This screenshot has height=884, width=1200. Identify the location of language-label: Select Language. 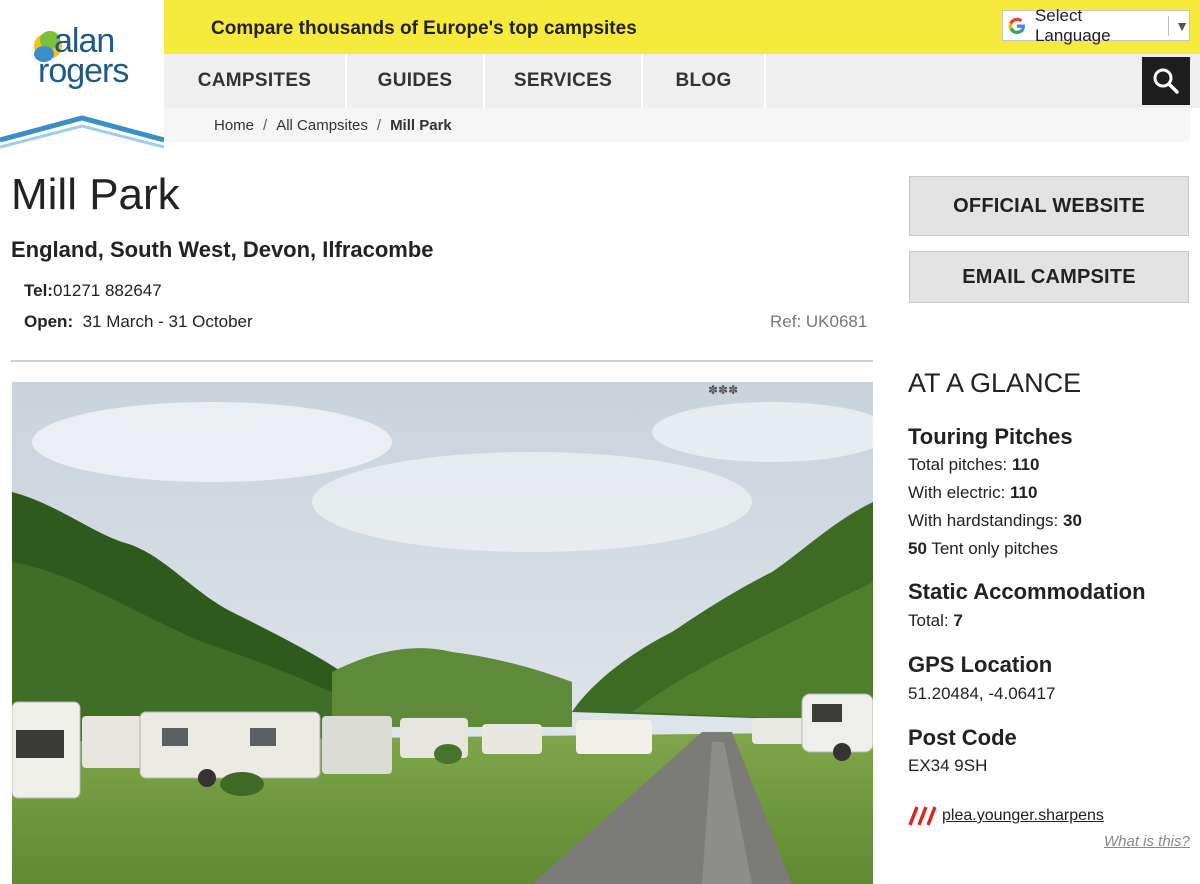
(1072, 25).